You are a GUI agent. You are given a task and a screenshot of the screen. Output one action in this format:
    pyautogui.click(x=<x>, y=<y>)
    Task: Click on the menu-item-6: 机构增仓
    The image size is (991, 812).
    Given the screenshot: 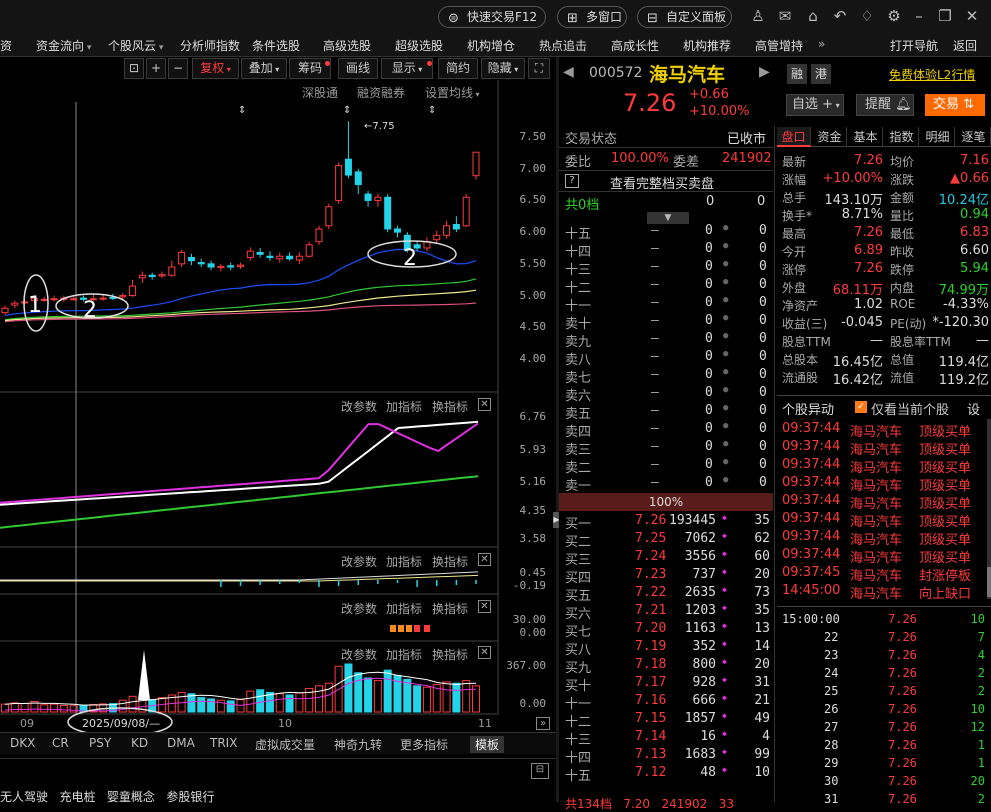 What is the action you would take?
    pyautogui.click(x=491, y=45)
    